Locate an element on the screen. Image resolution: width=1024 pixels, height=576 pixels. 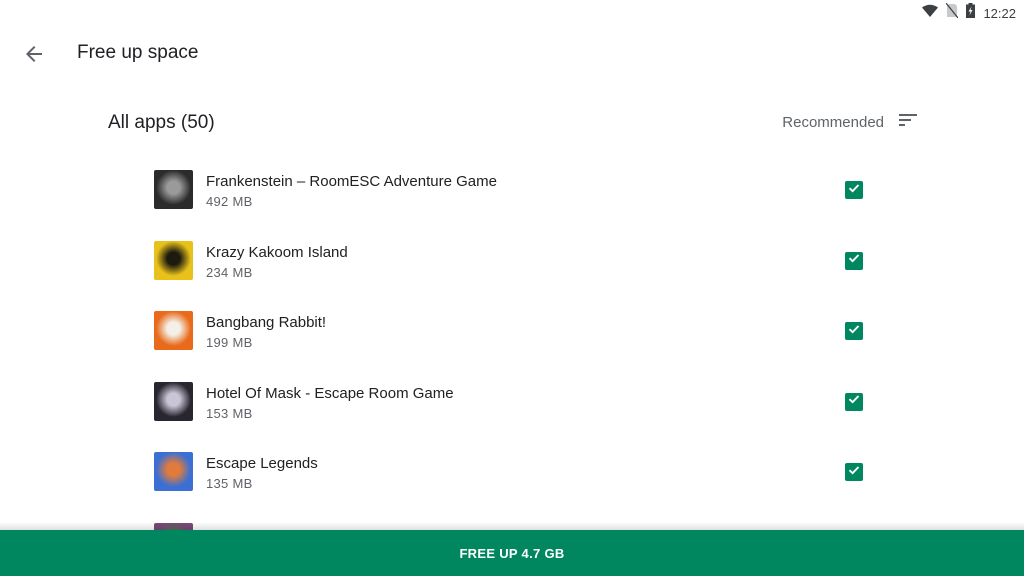
app-name: Hotel Of Mask - Escape Room Game is located at coordinates (330, 393).